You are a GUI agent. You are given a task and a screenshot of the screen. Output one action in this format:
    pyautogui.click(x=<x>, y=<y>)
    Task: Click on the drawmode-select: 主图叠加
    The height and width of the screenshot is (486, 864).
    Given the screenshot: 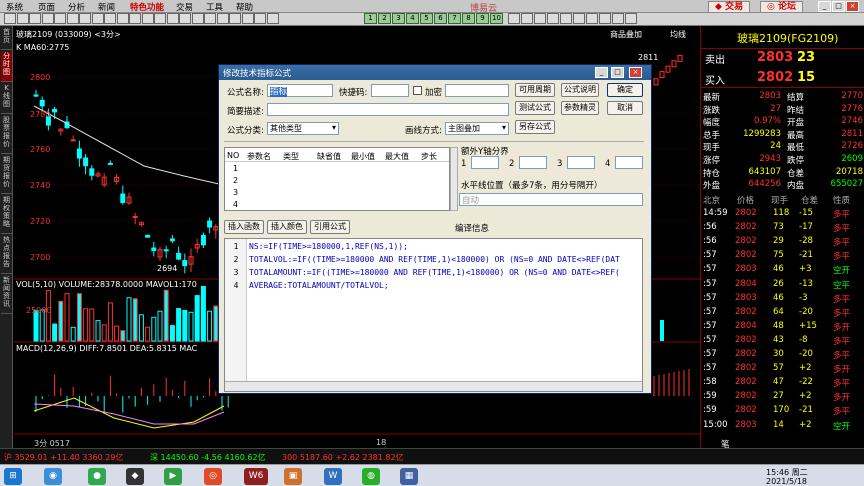 What is the action you would take?
    pyautogui.click(x=477, y=128)
    